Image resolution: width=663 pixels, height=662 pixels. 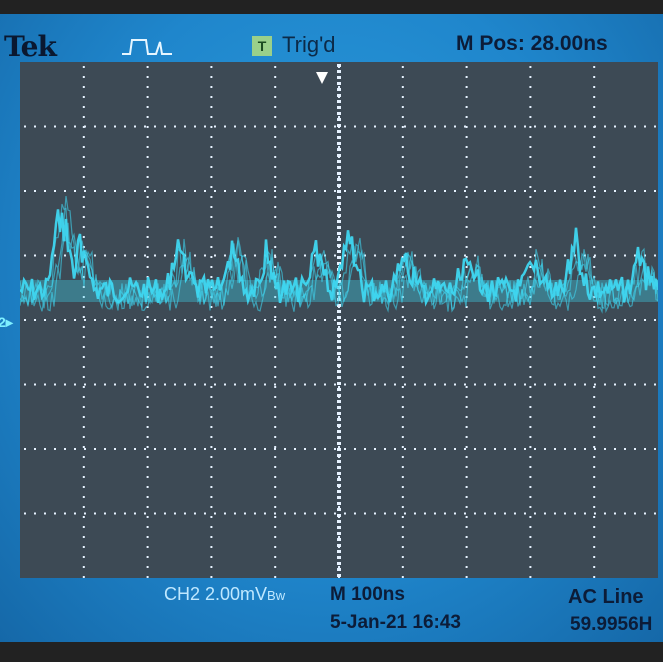 I want to click on date-time: 5-Jan-21 16:43, so click(x=395, y=622).